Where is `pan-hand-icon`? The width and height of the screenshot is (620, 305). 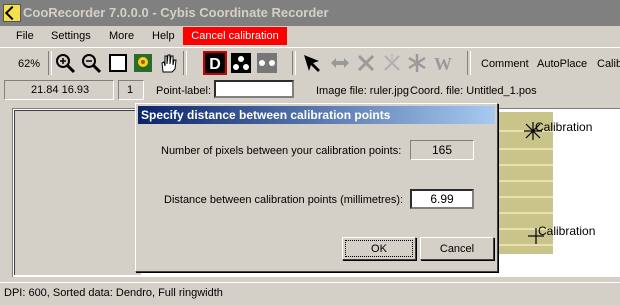
pan-hand-icon is located at coordinates (168, 63).